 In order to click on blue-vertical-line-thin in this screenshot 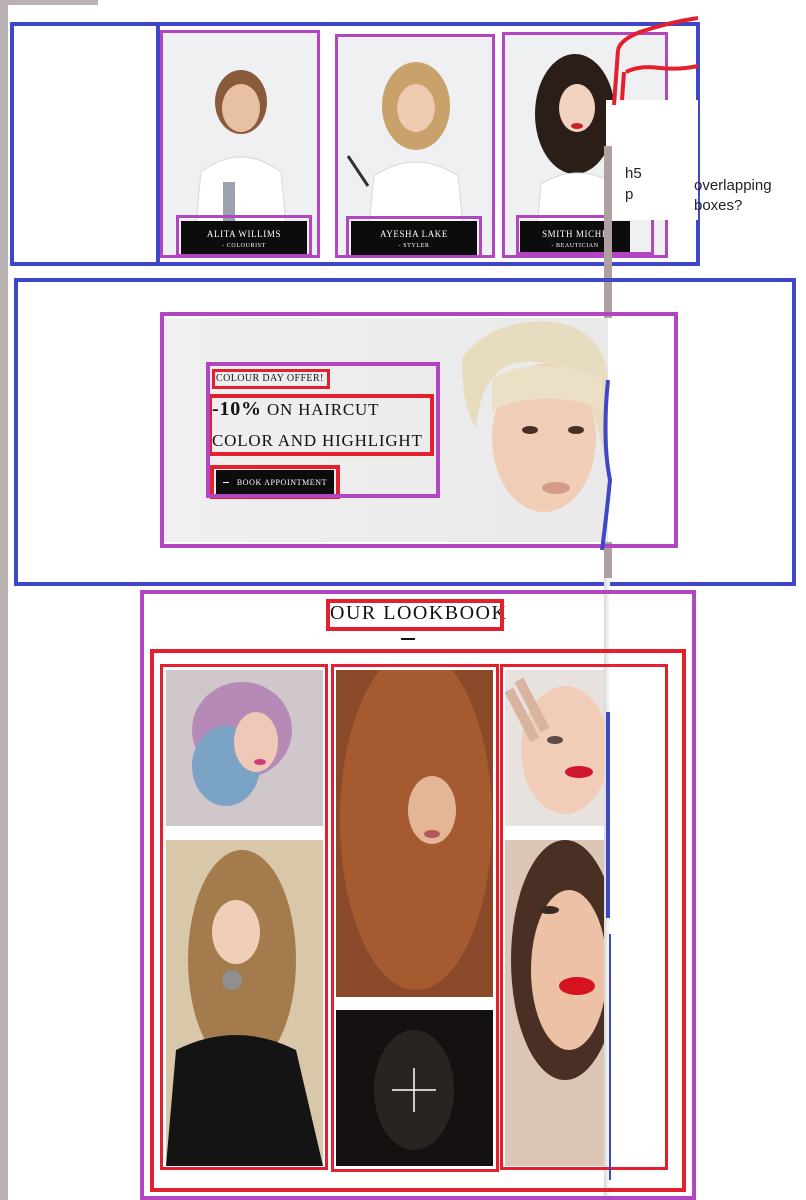, I will do `click(610, 1057)`.